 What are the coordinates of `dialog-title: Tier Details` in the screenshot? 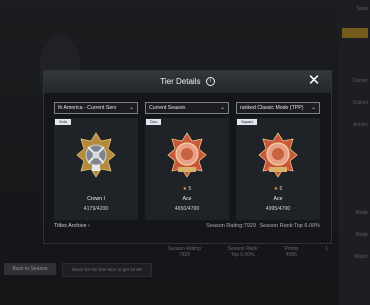 It's located at (180, 81).